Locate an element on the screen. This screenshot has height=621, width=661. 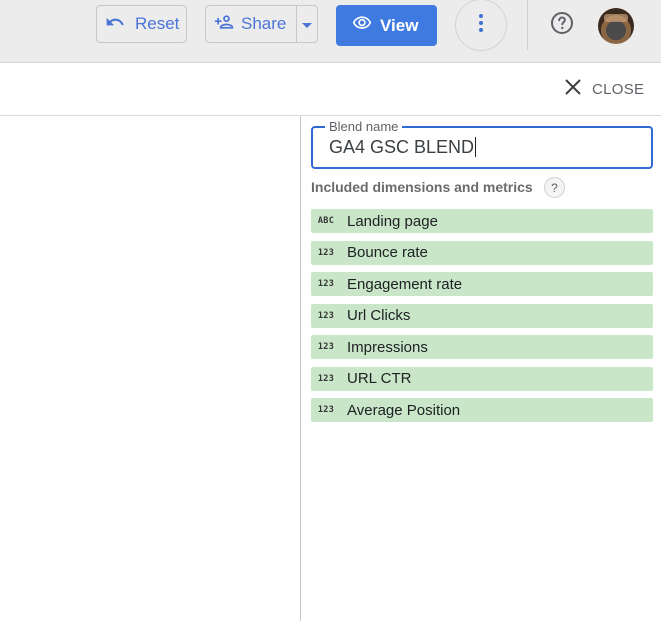
help-button is located at coordinates (562, 25).